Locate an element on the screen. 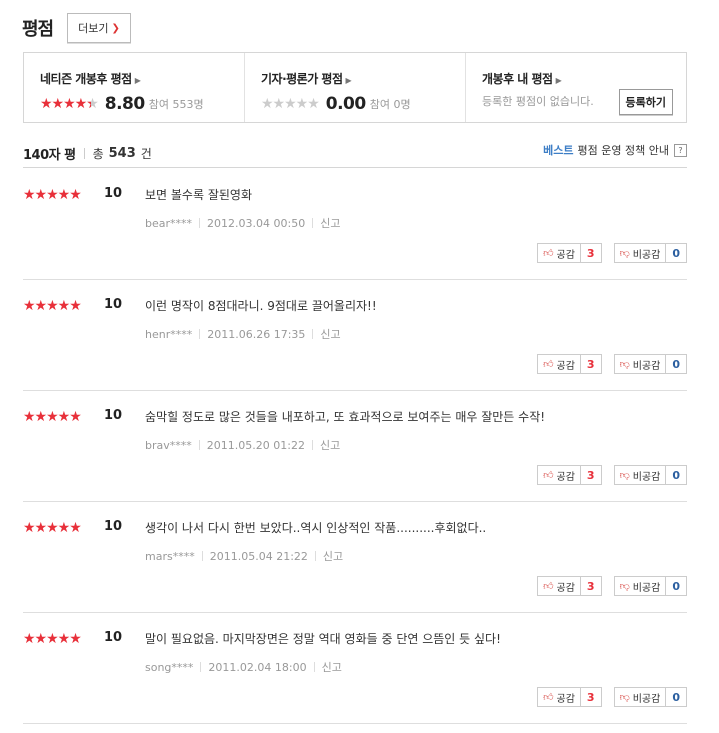 The width and height of the screenshot is (719, 733). register-rating-button: 등록하기 is located at coordinates (645, 102).